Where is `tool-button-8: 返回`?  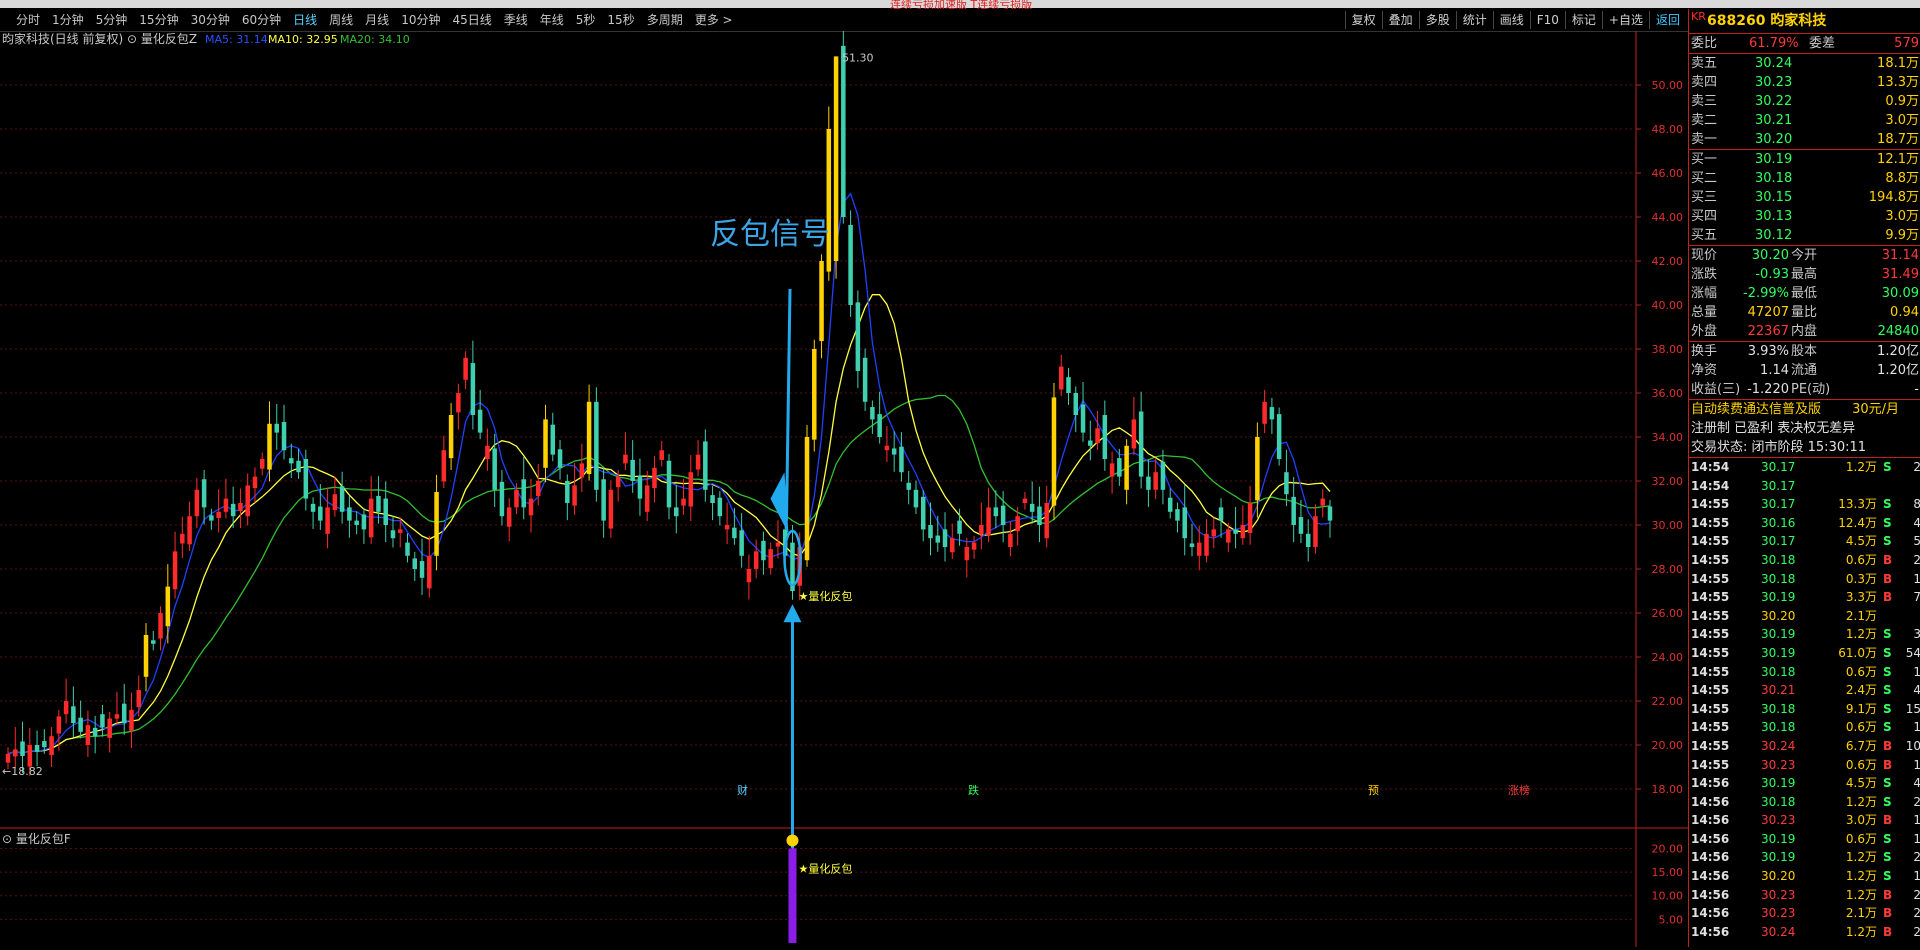
tool-button-8: 返回 is located at coordinates (1667, 20).